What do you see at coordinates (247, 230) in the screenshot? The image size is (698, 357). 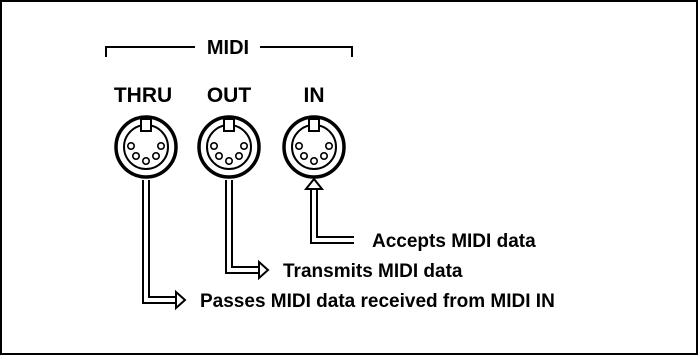 I see `out-arrow` at bounding box center [247, 230].